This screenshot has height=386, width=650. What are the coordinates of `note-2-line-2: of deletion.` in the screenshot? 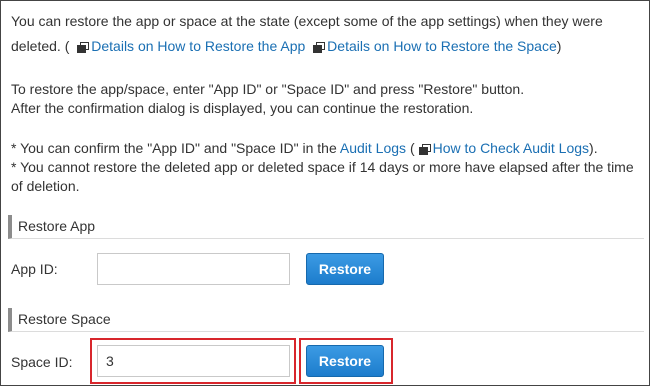 It's located at (45, 186).